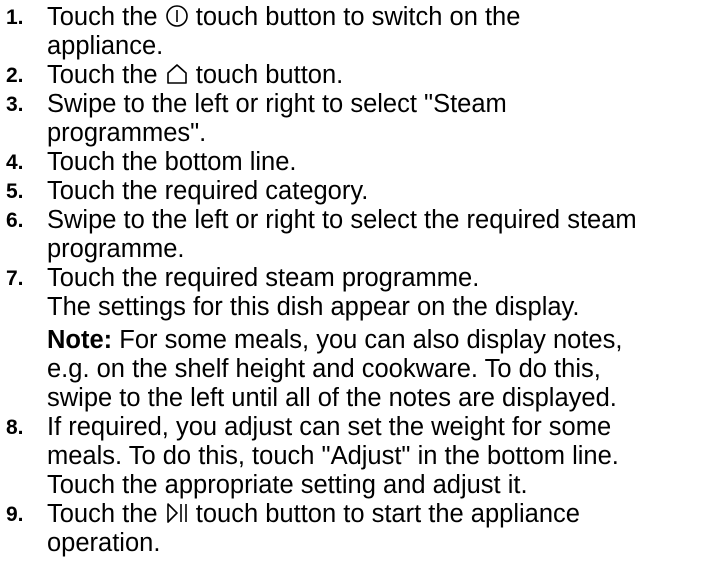 Image resolution: width=704 pixels, height=566 pixels. Describe the element at coordinates (15, 427) in the screenshot. I see `step-number: 8.` at that location.